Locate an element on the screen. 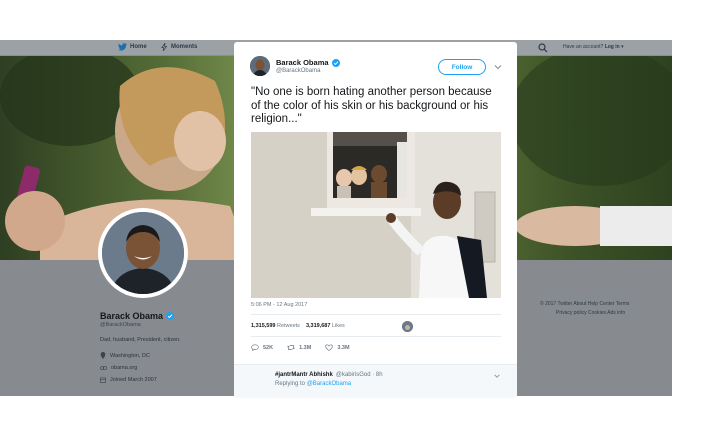 The height and width of the screenshot is (427, 720). profile-website: obama.org is located at coordinates (118, 368).